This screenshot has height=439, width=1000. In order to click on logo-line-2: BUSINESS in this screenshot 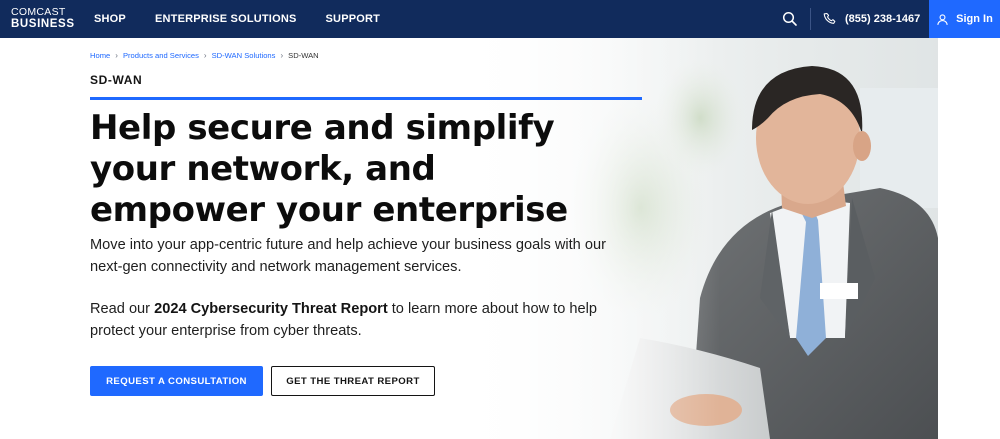, I will do `click(43, 23)`.